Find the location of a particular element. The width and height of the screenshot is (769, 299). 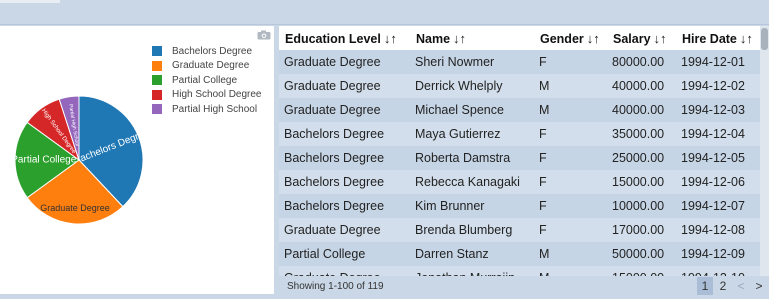

table-cell: 15000.00 is located at coordinates (641, 182).